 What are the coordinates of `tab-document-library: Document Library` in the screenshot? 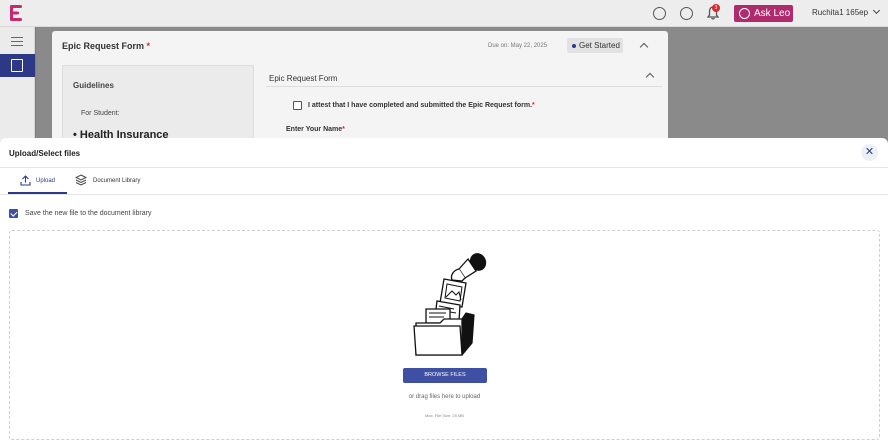 It's located at (115, 184).